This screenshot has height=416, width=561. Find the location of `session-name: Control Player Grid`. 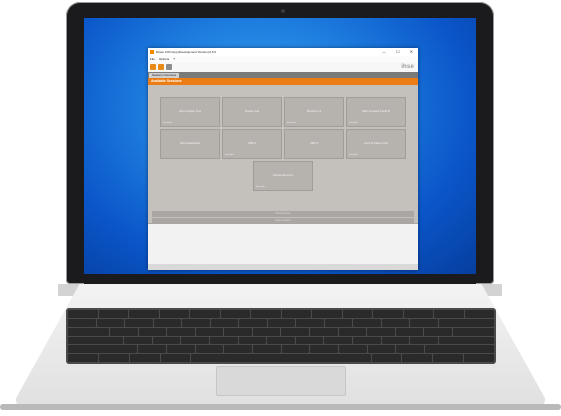

session-name: Control Player Grid is located at coordinates (376, 143).